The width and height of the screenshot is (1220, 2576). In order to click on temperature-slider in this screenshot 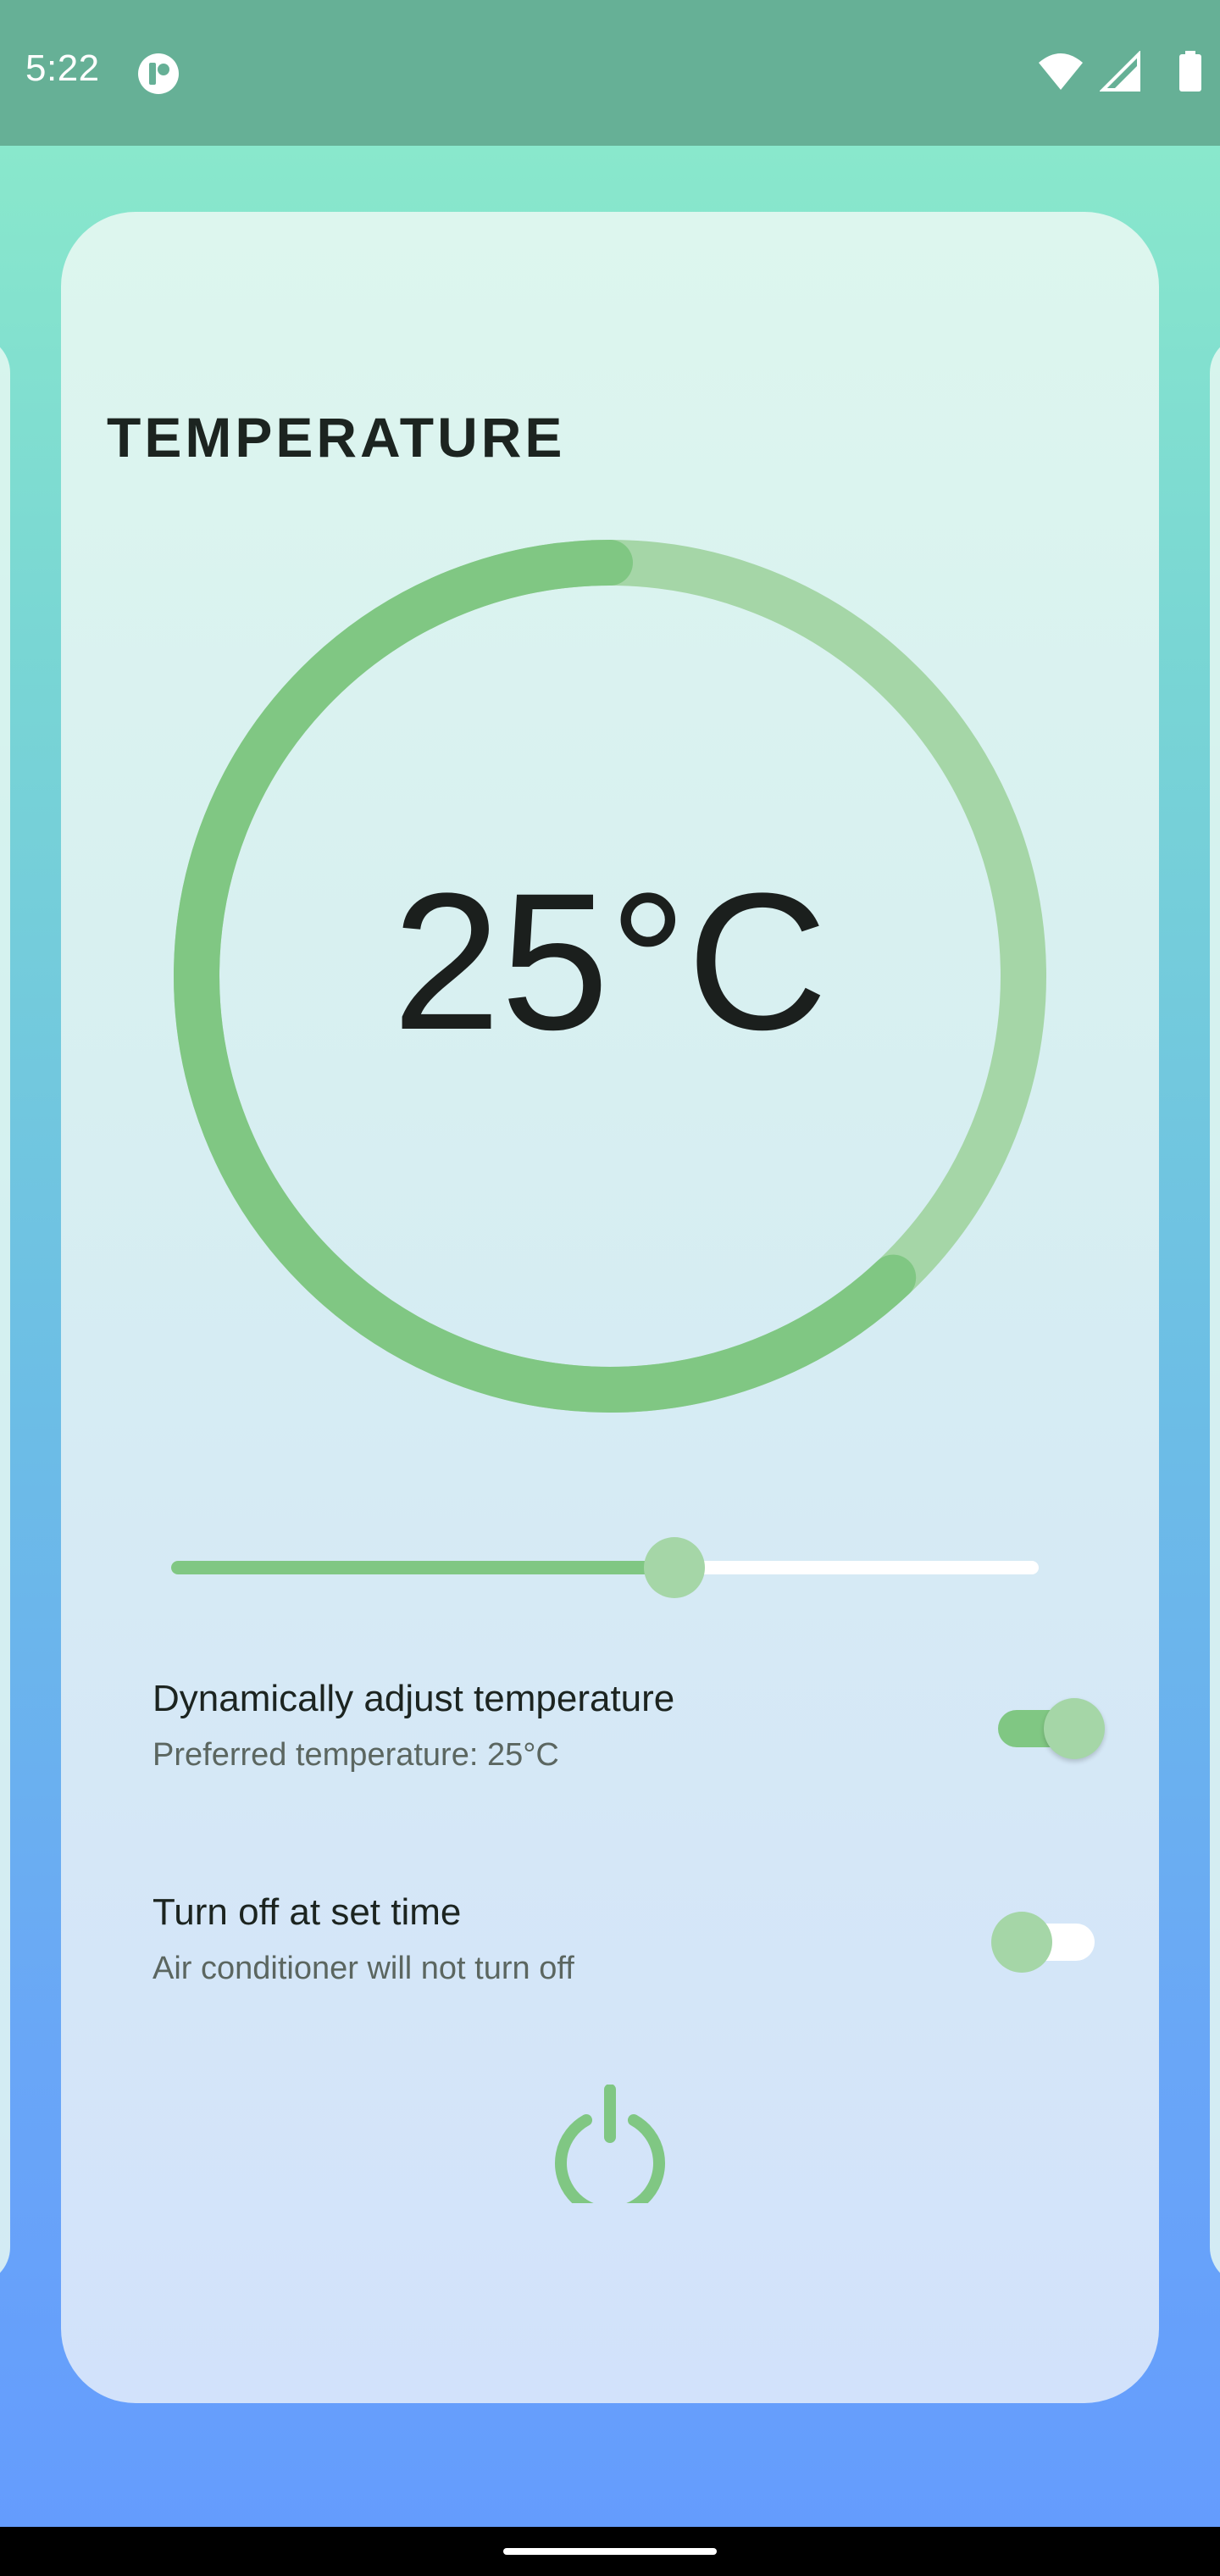, I will do `click(605, 1568)`.